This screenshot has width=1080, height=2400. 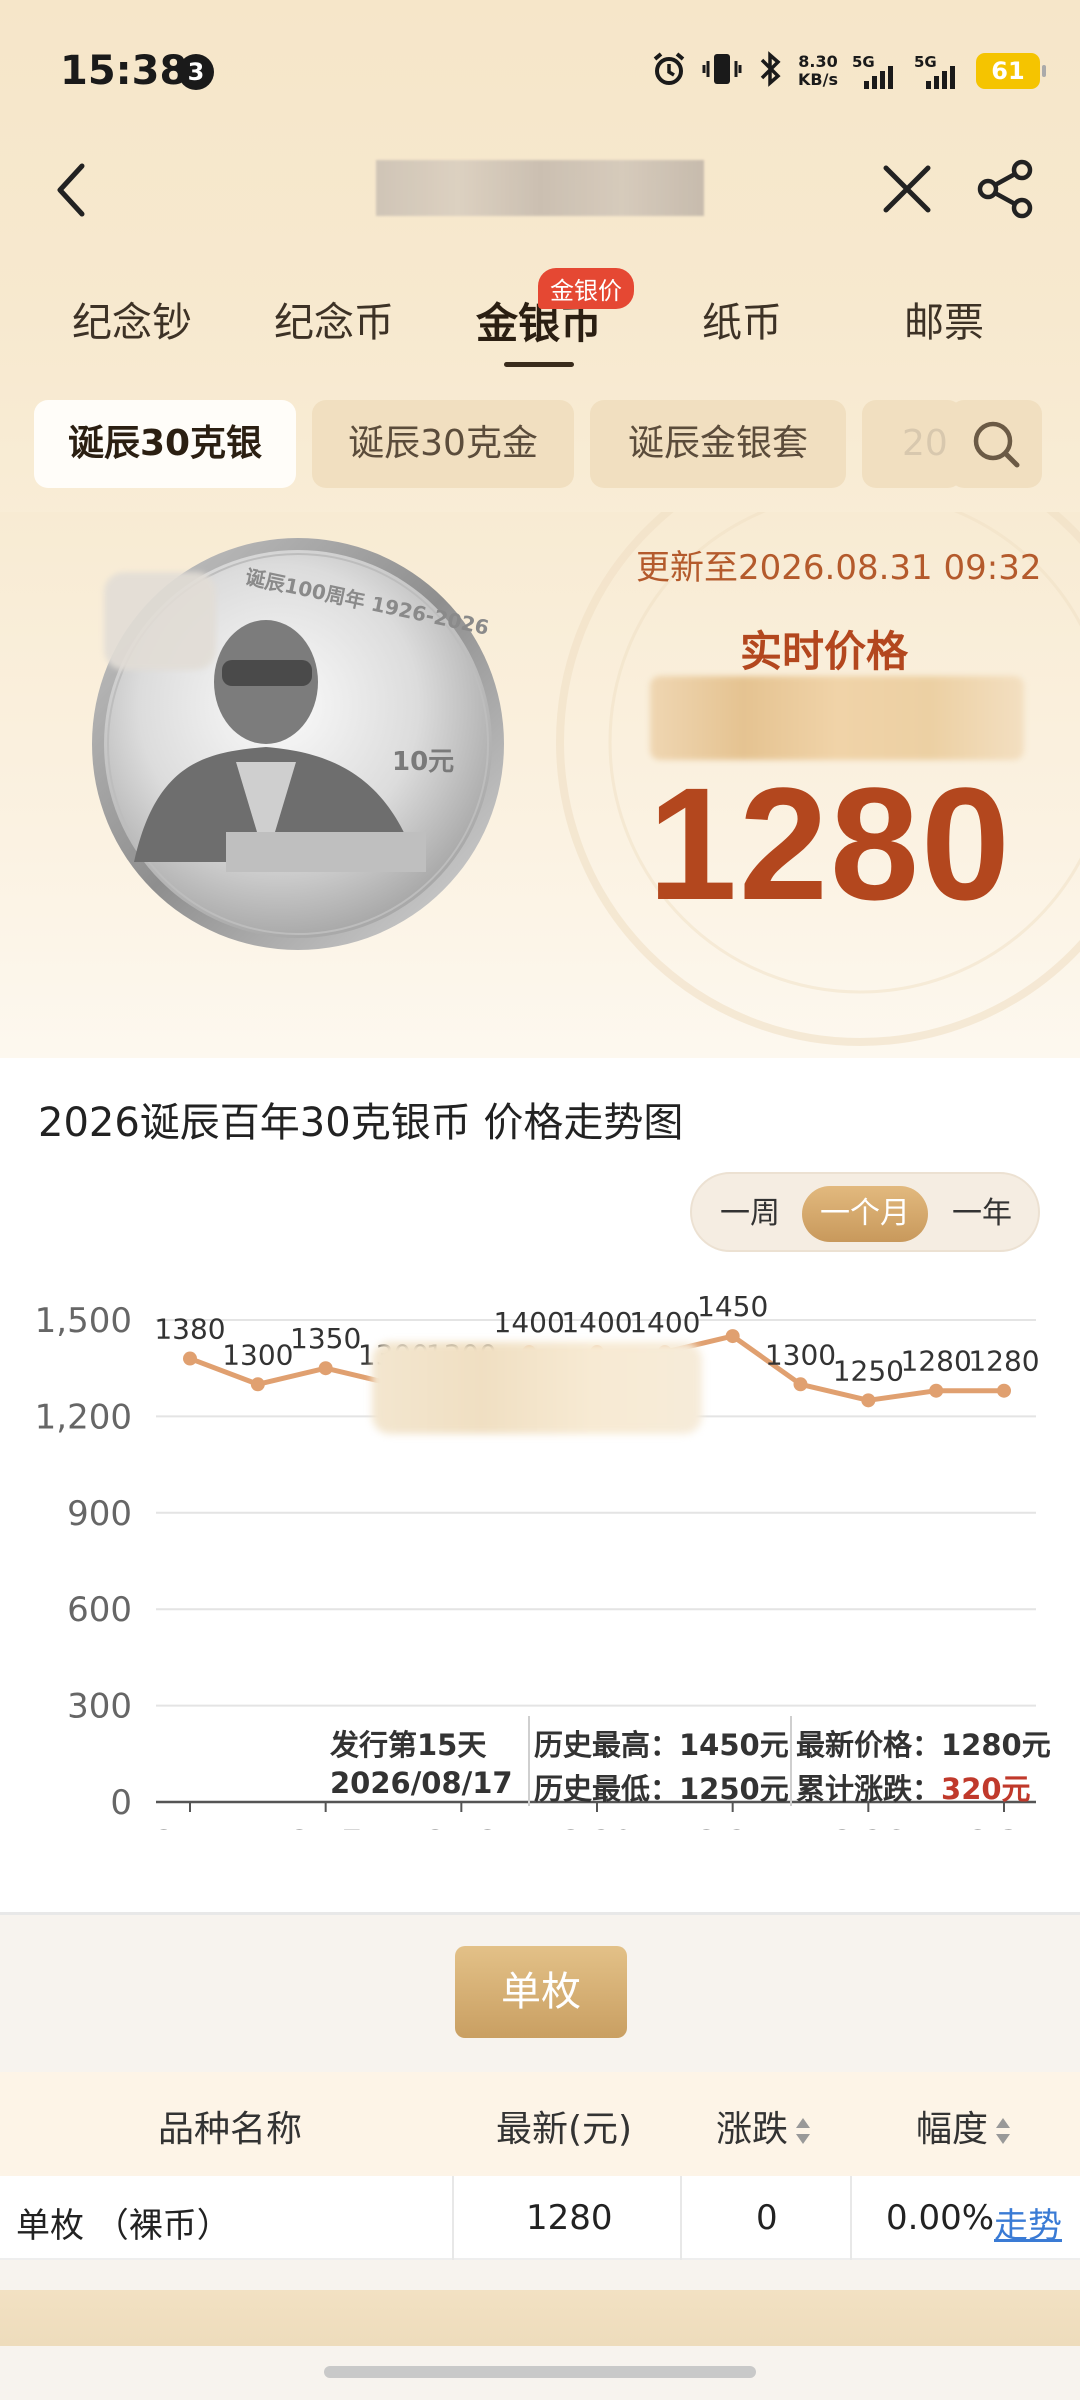 I want to click on page-title-blurred, so click(x=540, y=188).